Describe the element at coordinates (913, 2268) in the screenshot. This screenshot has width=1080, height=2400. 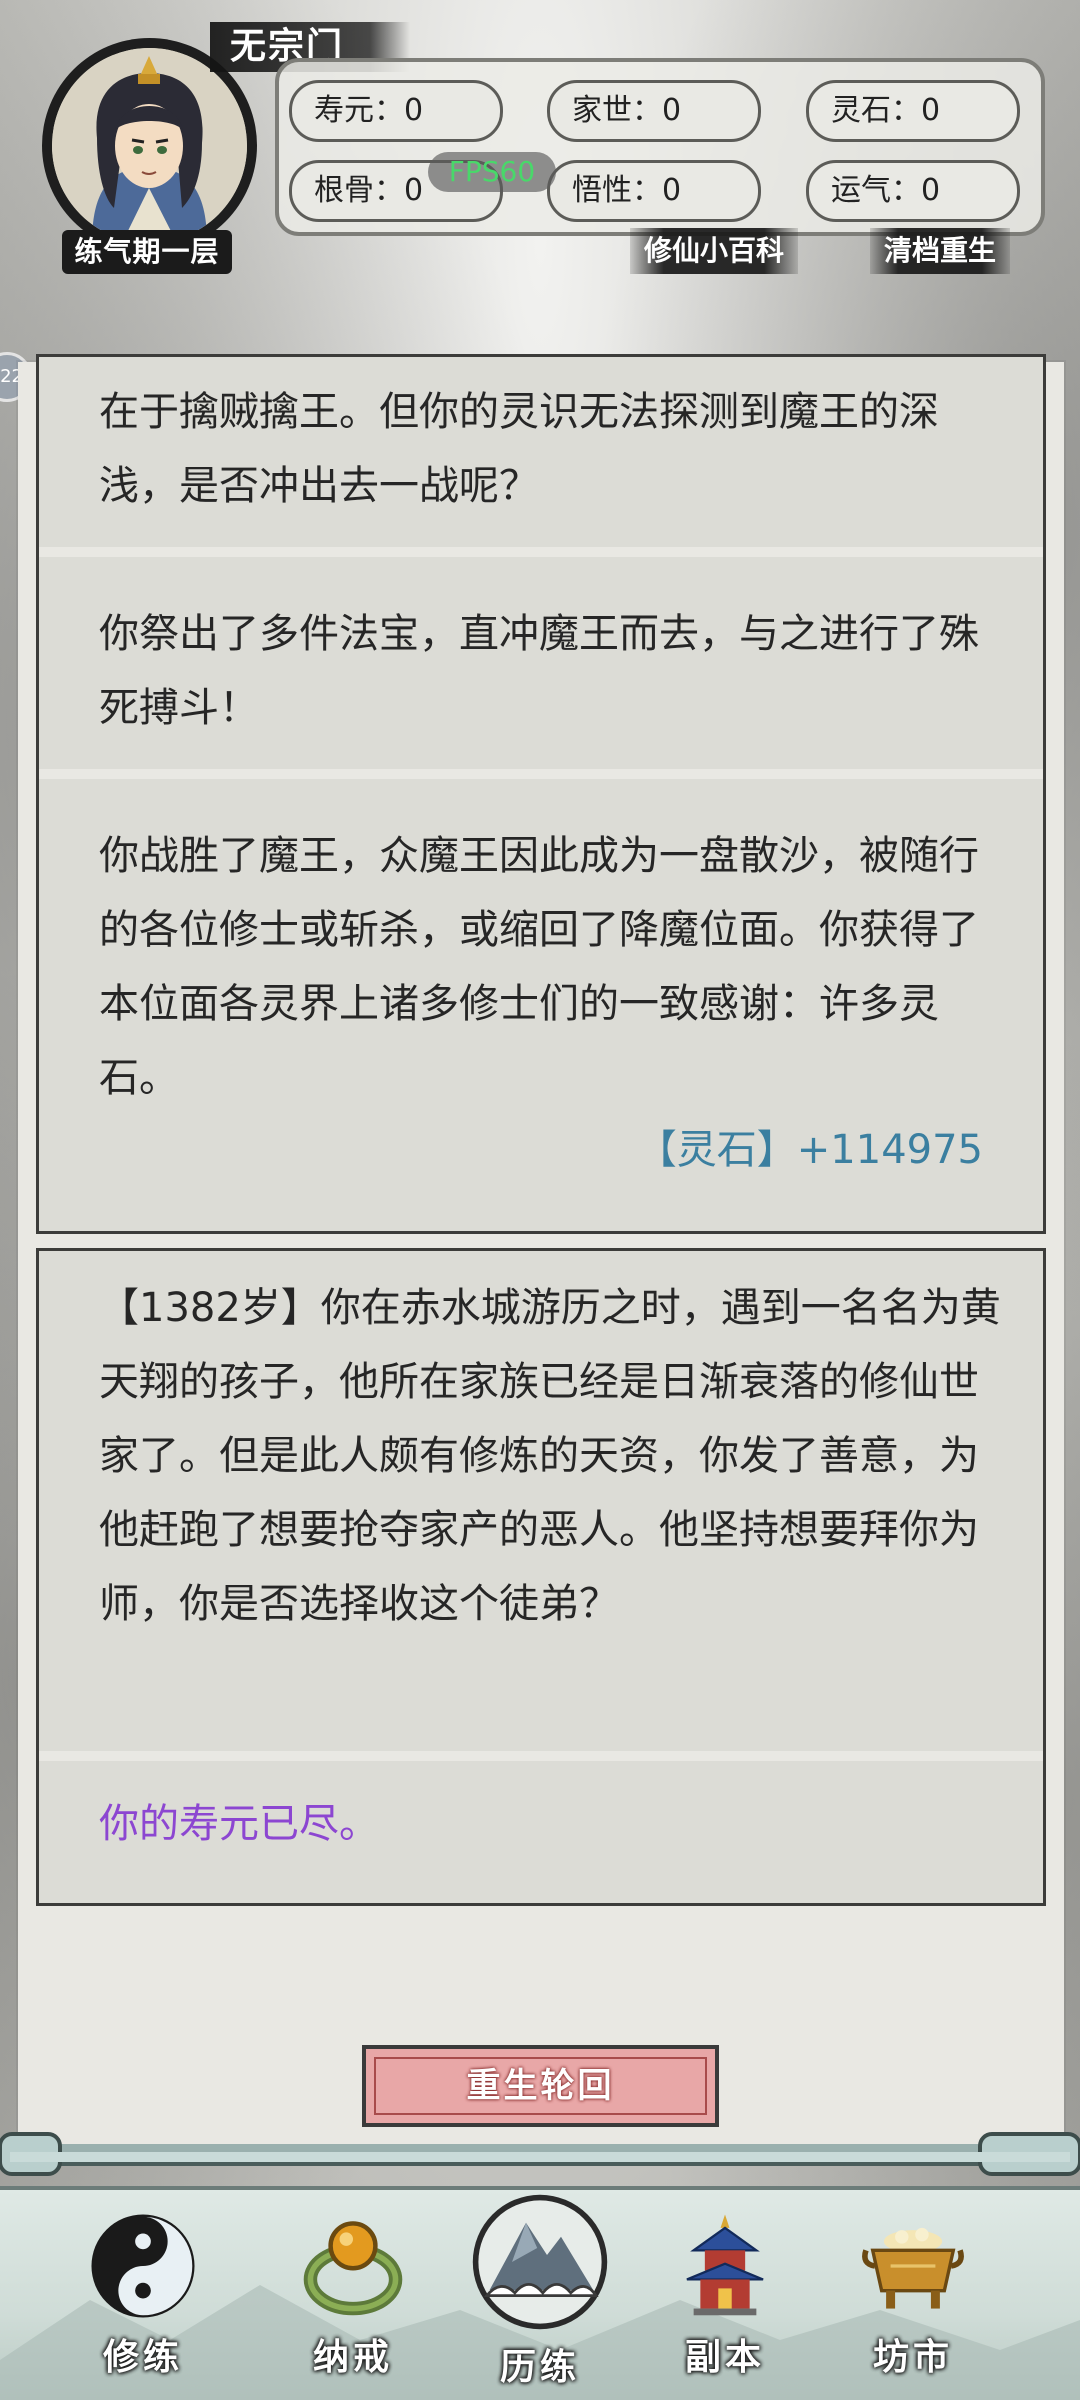
I see `cauldron-icon` at that location.